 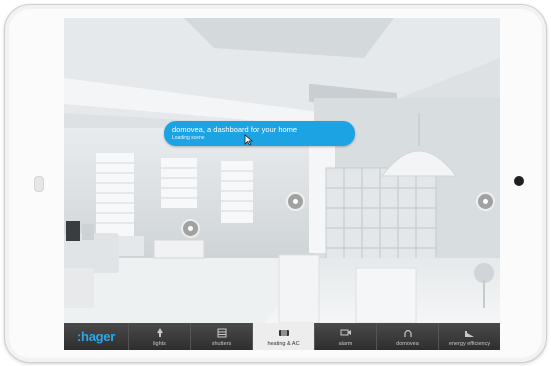 I want to click on nav-item-alarm: alarm, so click(x=345, y=336).